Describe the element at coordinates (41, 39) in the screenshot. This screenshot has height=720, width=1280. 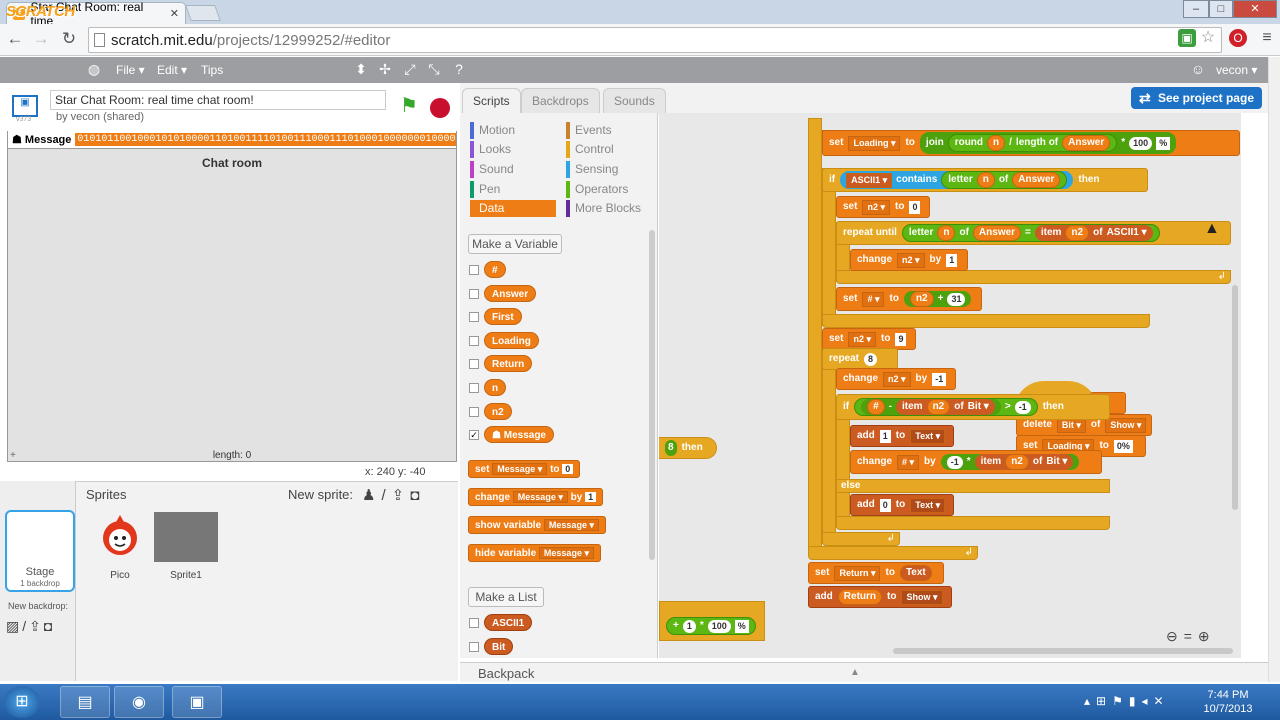
I see `forward-arrow-icon: →` at that location.